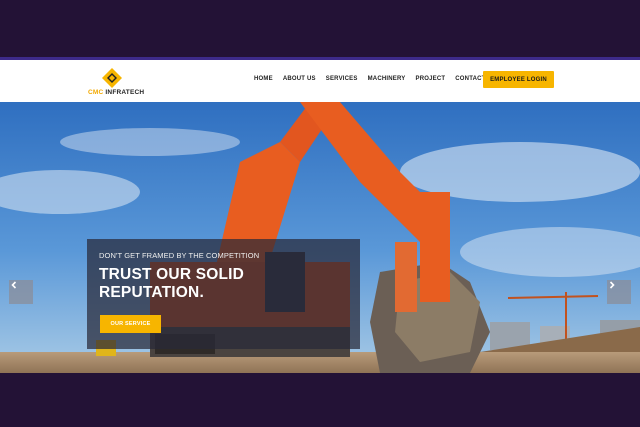  Describe the element at coordinates (172, 274) in the screenshot. I see `hero-headline-line1: TRUST OUR SOLID` at that location.